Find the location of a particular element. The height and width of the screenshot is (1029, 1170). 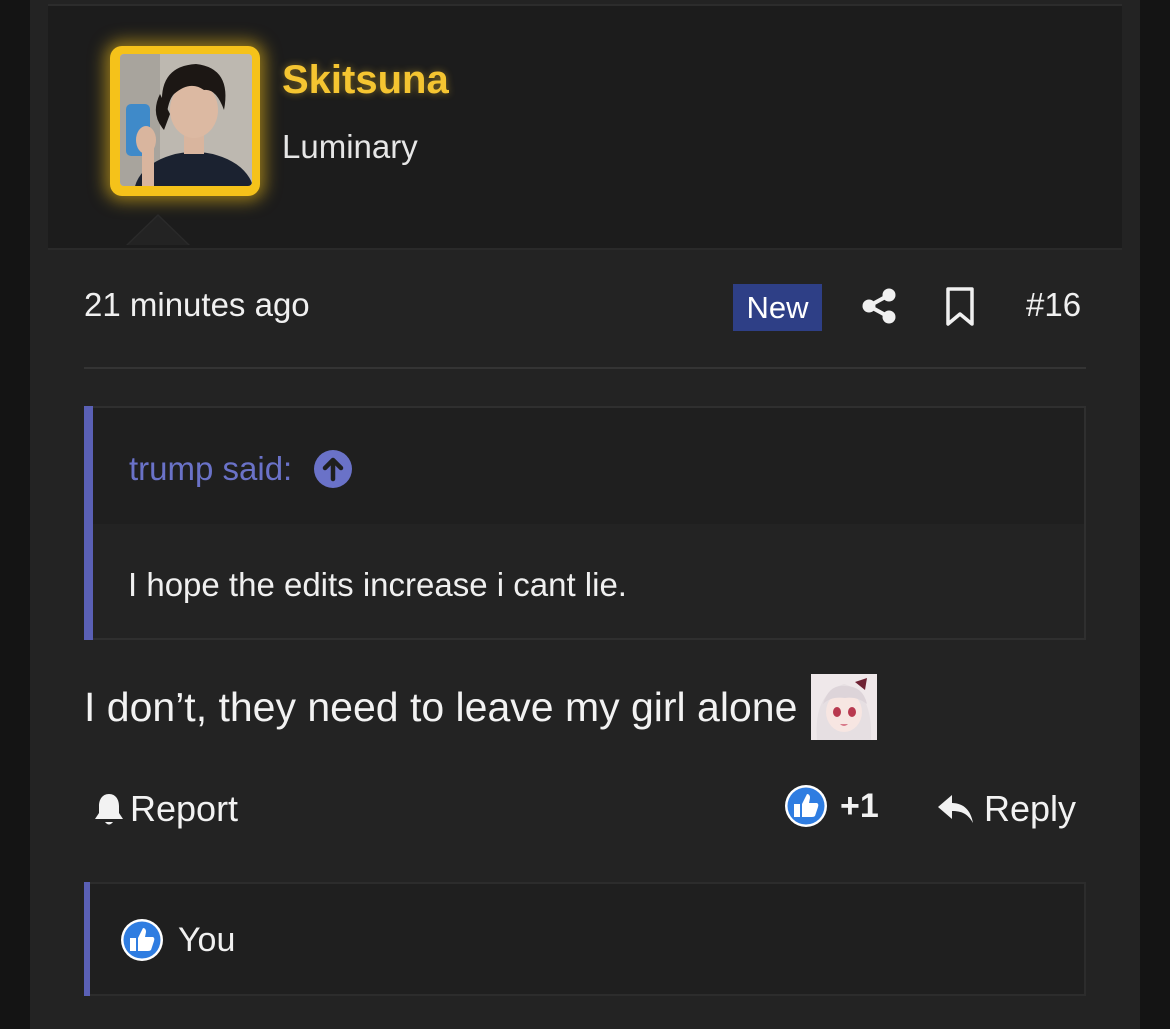

report-button: Report is located at coordinates (165, 809).